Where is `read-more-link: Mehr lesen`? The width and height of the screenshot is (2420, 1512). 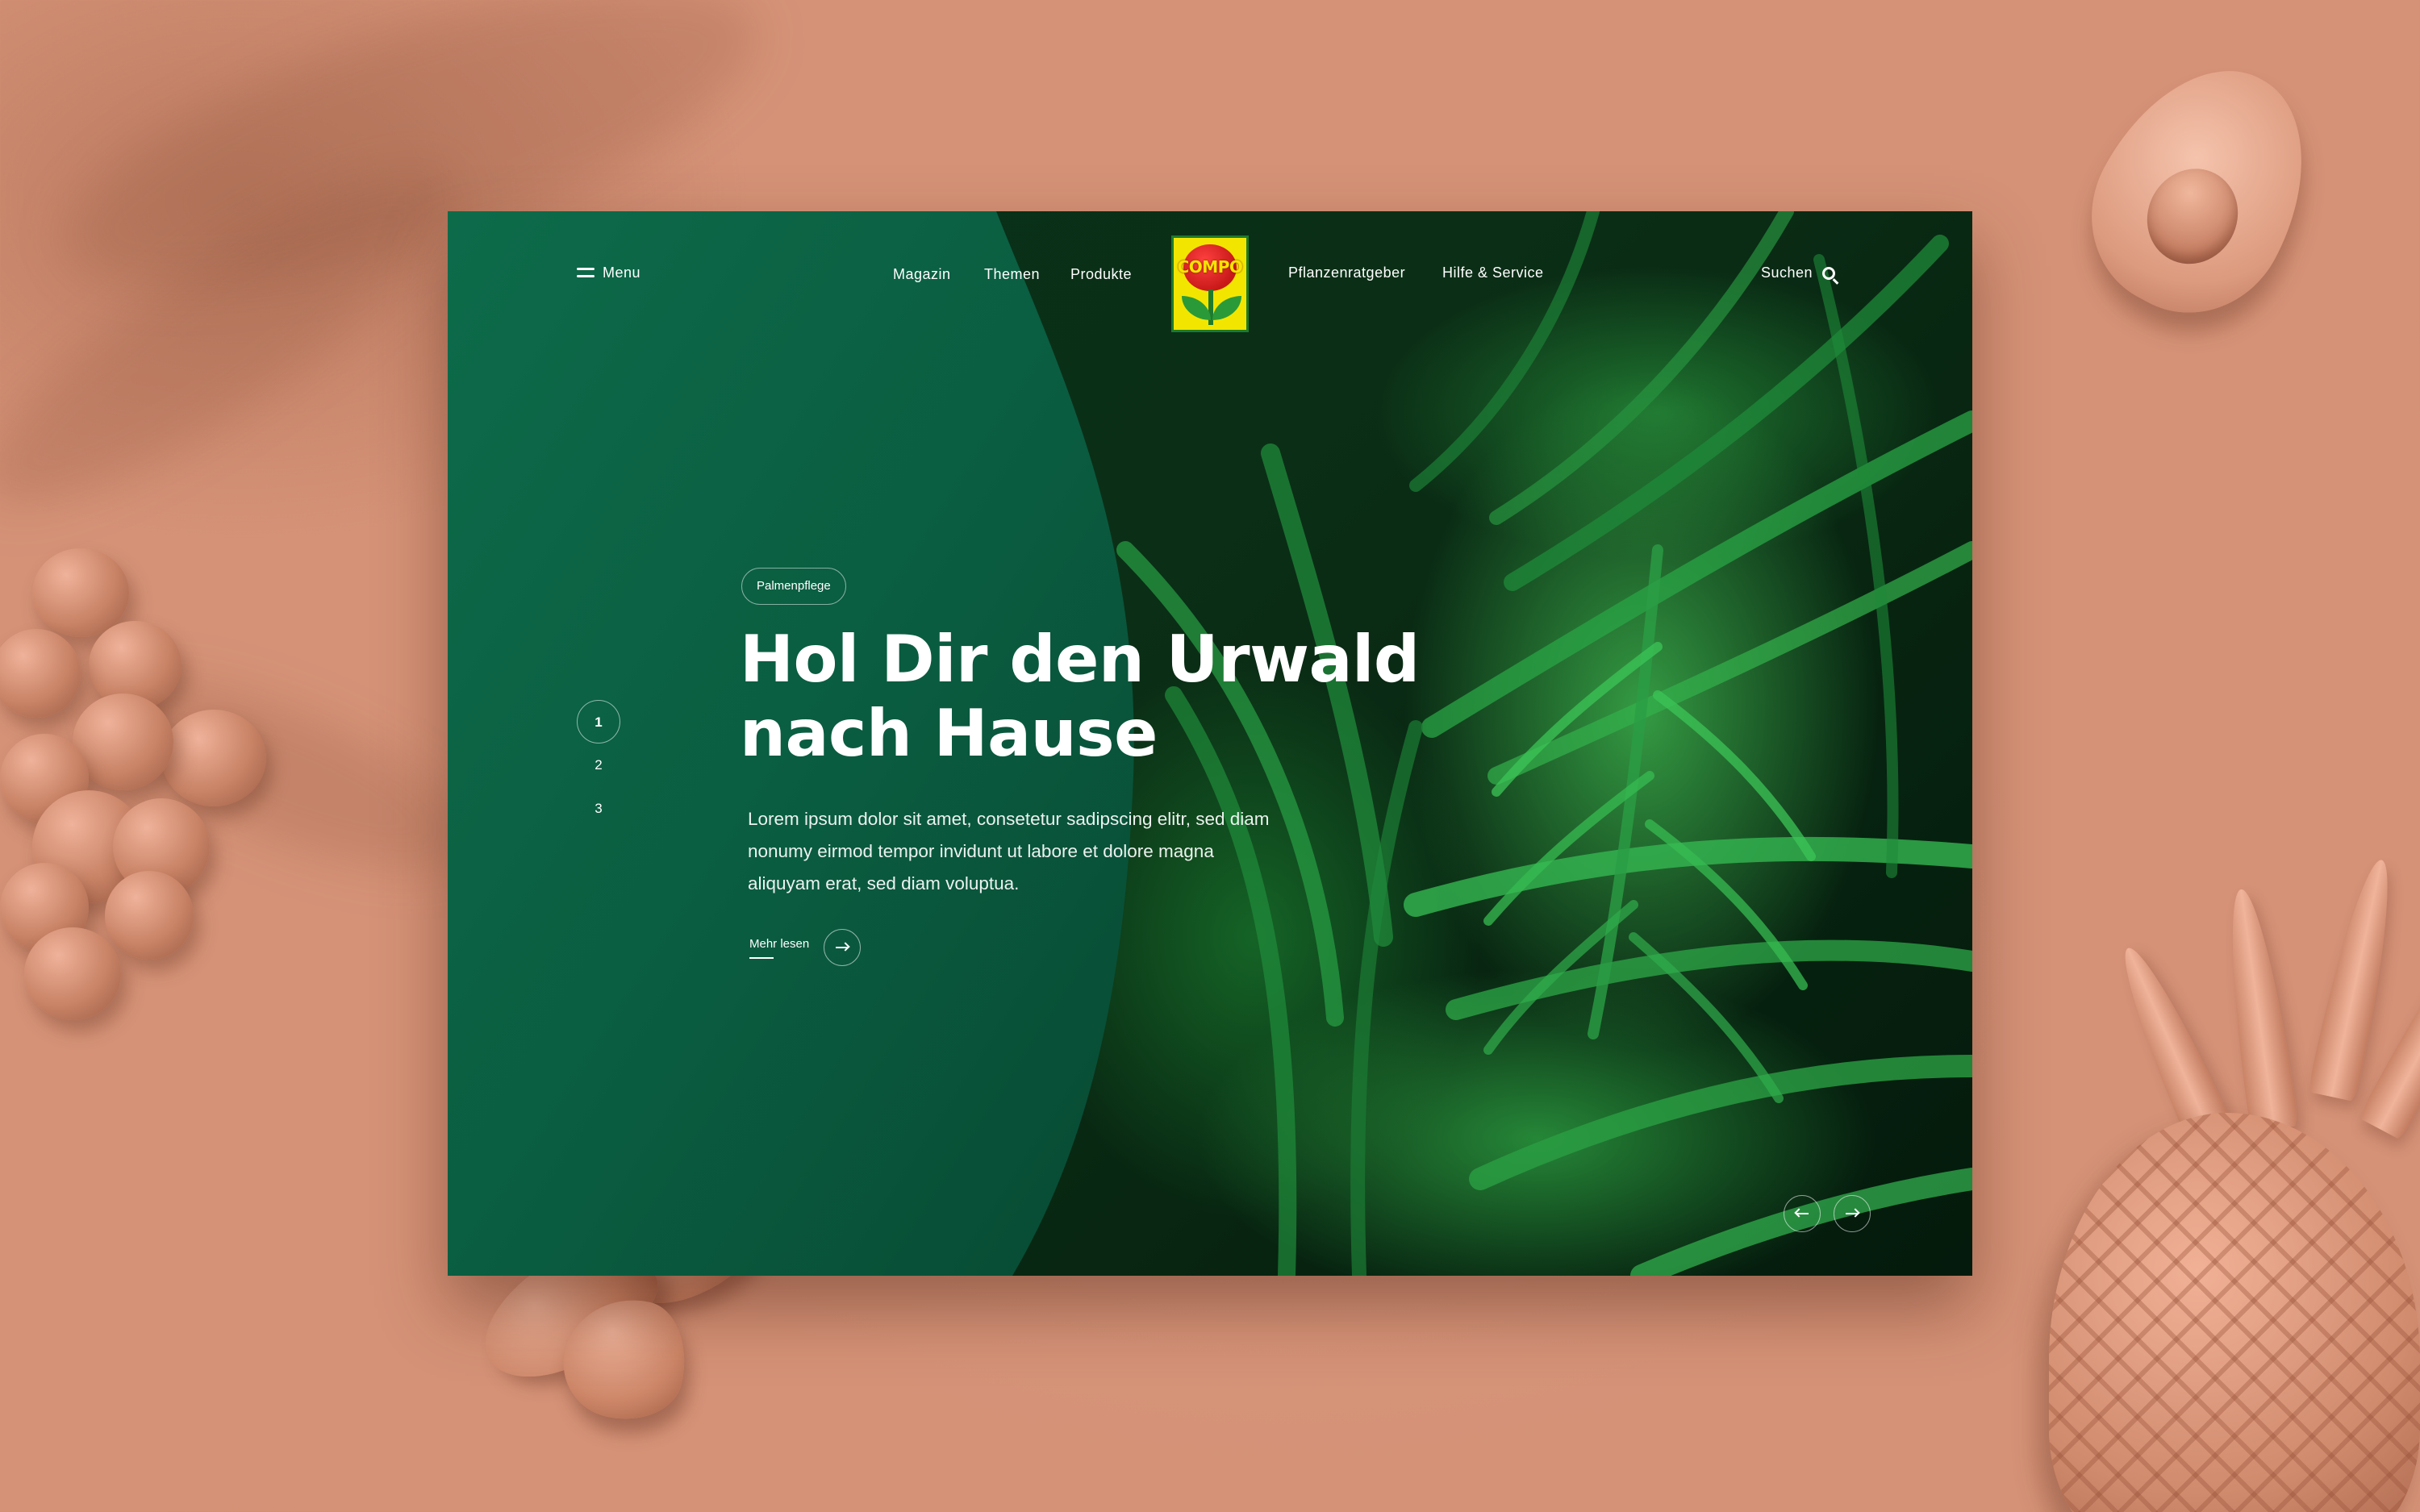
read-more-link: Mehr lesen is located at coordinates (806, 948).